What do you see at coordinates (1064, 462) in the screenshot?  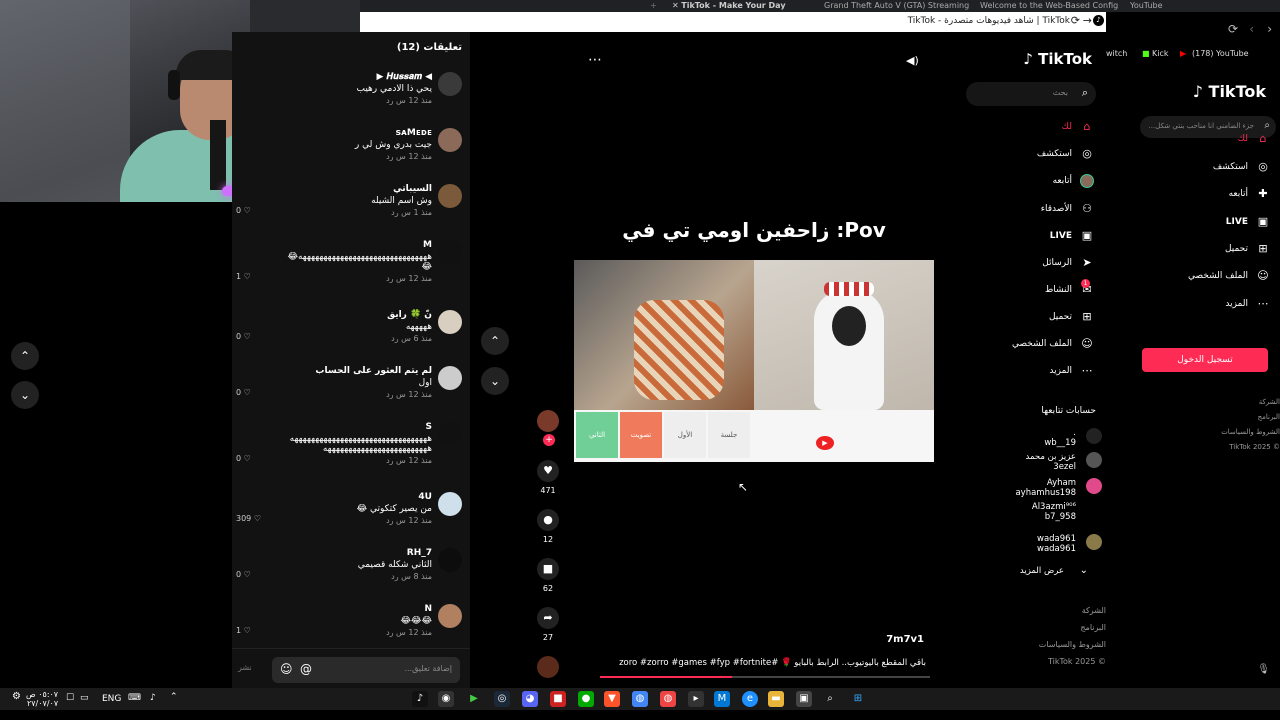 I see `following-item: عزيز بن محمد 3ezel` at bounding box center [1064, 462].